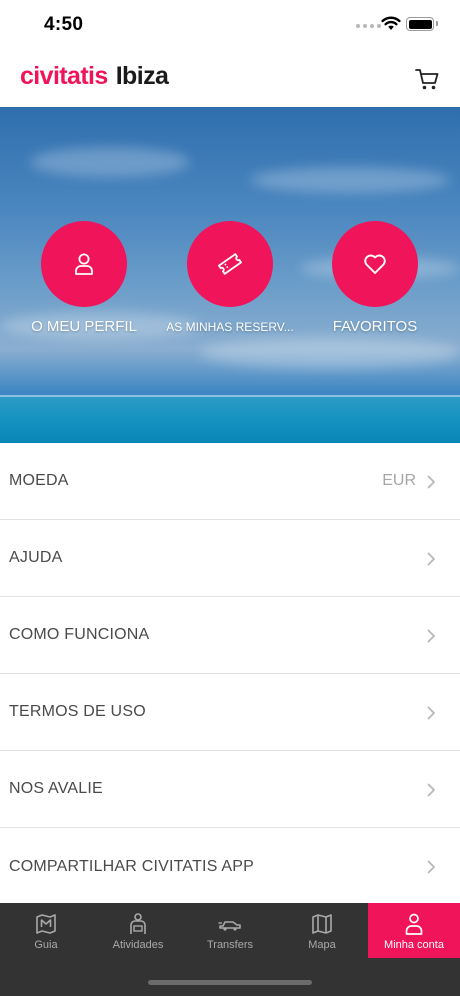  Describe the element at coordinates (391, 23) in the screenshot. I see `wifi-icon` at that location.